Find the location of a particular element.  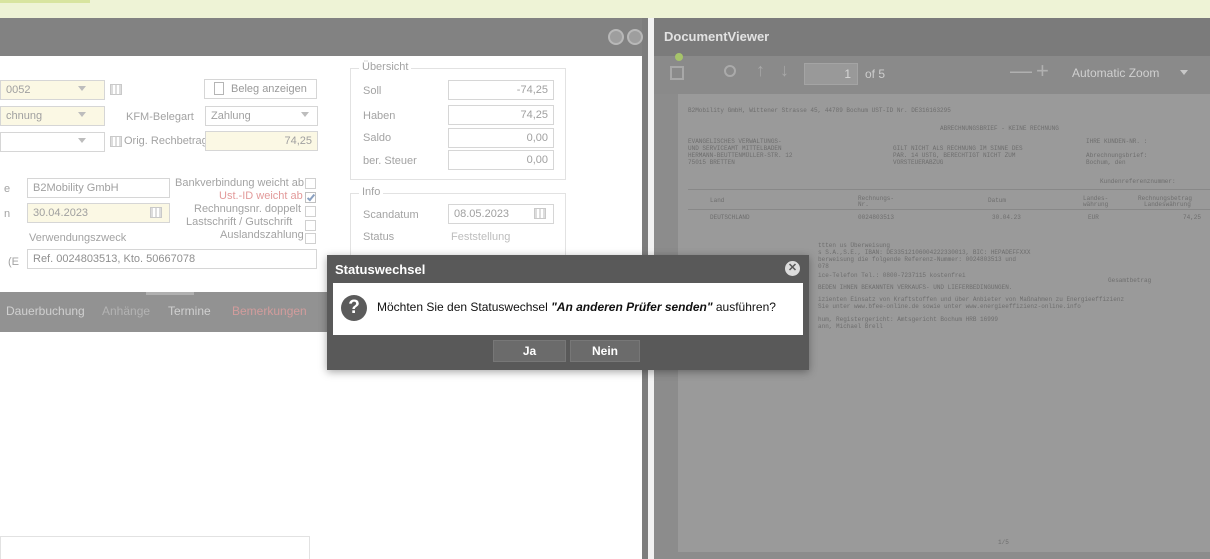

ber-steuer-value: 0,00 is located at coordinates (537, 160).